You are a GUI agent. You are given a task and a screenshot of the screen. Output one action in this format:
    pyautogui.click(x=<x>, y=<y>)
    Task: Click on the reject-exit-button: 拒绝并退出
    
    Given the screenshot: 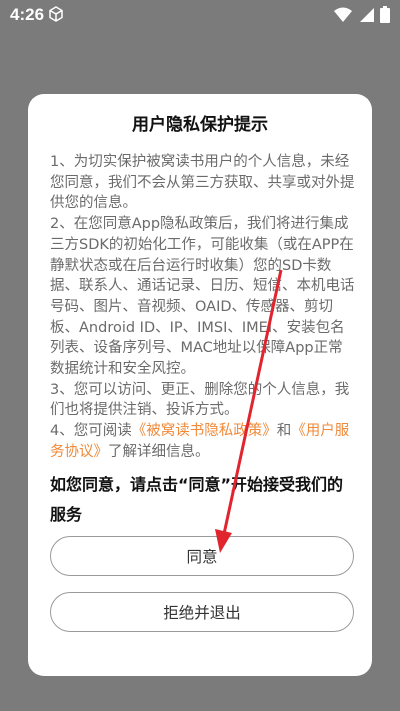 What is the action you would take?
    pyautogui.click(x=202, y=612)
    